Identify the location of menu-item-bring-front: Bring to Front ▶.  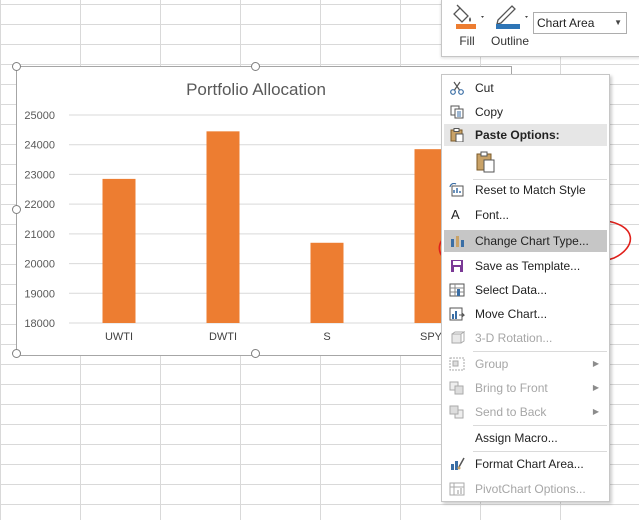
(525, 388).